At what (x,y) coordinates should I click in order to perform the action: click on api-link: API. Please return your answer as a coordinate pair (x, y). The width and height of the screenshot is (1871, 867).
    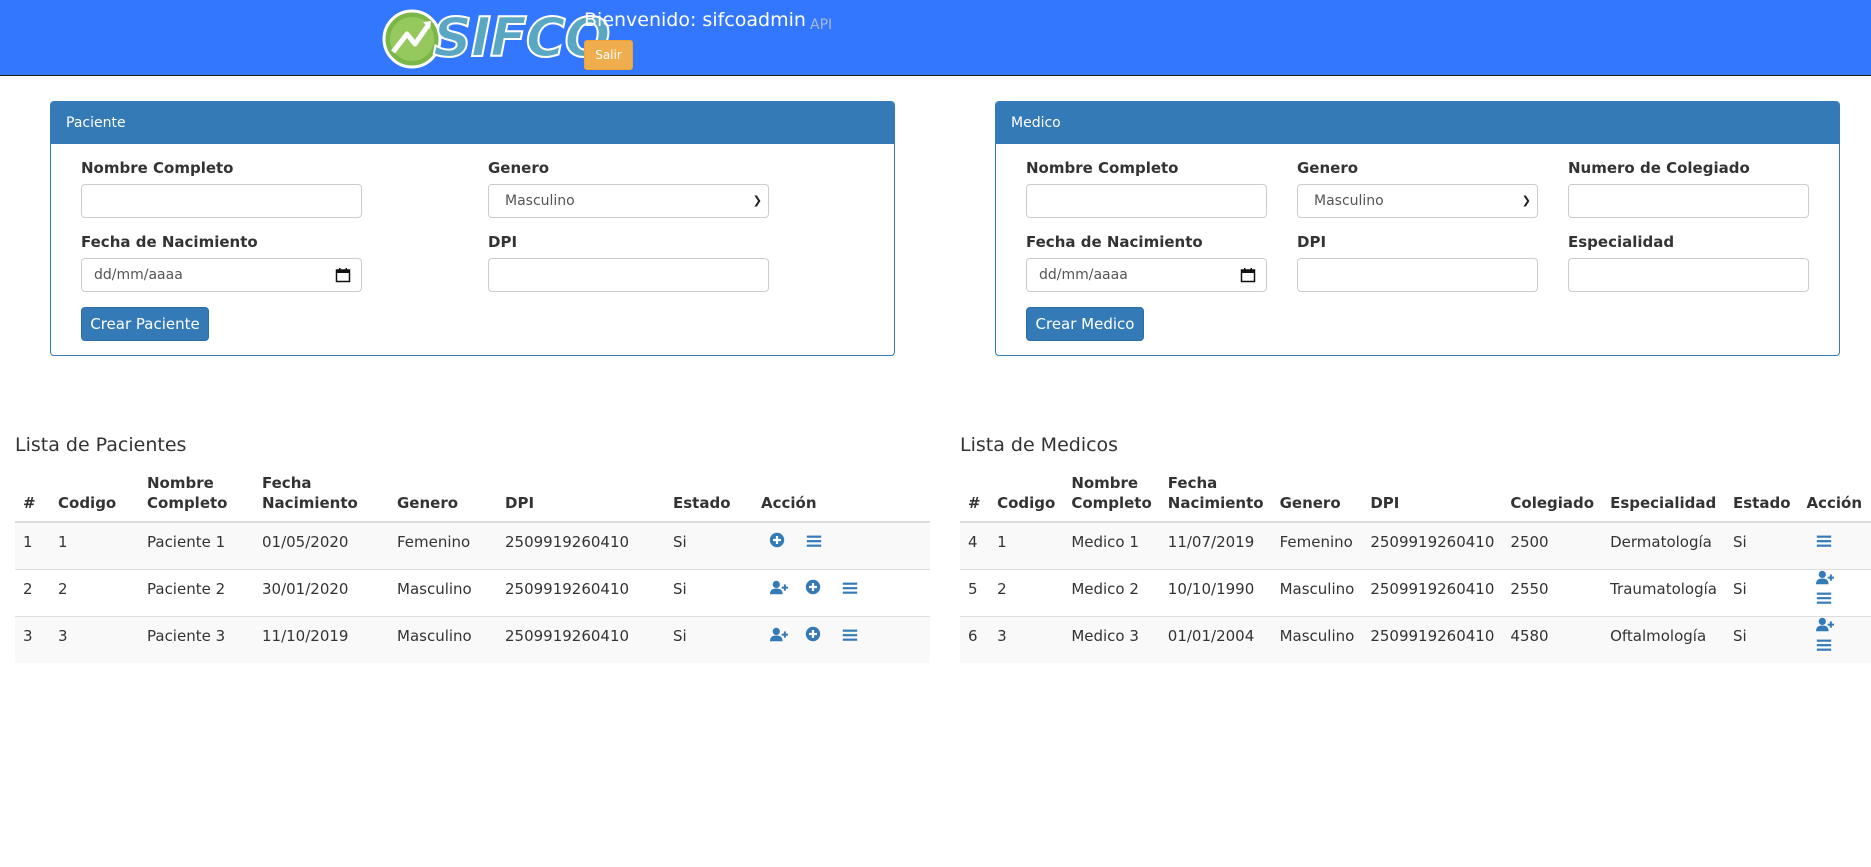
    Looking at the image, I should click on (821, 25).